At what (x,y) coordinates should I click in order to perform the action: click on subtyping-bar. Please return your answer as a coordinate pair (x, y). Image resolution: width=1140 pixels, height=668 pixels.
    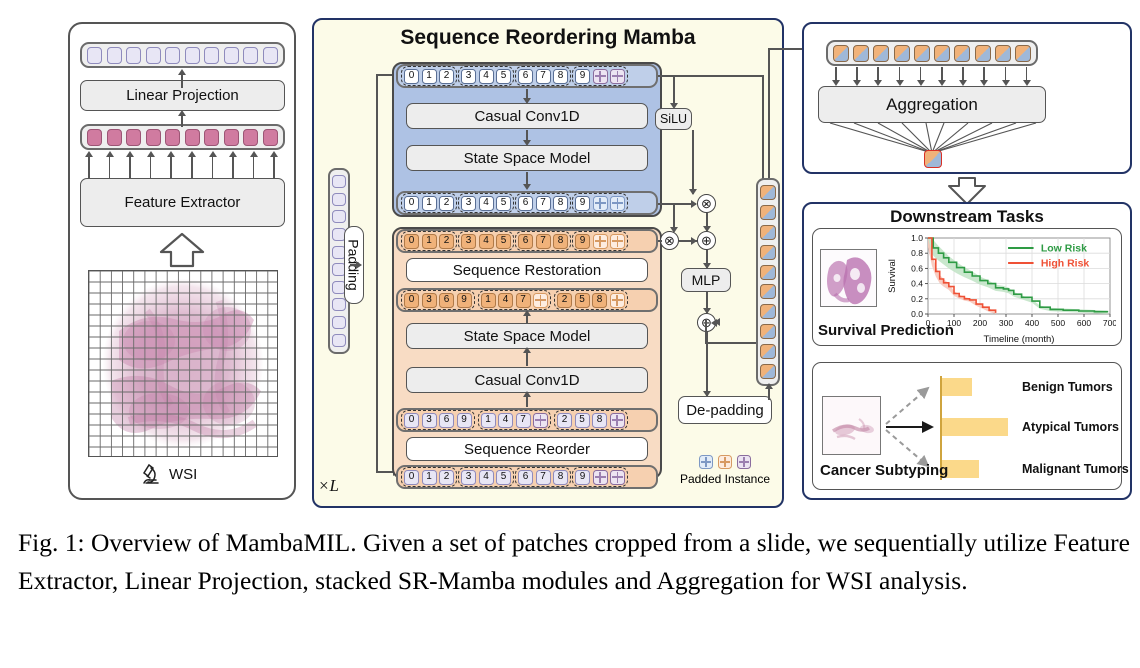
    Looking at the image, I should click on (957, 387).